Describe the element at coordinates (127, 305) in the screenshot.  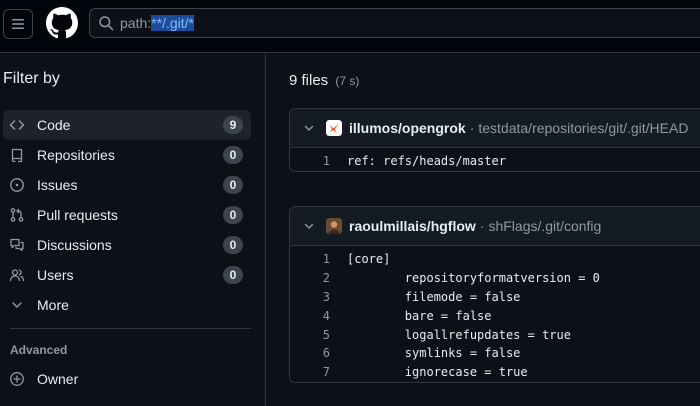
I see `sidebar-item-more: More` at that location.